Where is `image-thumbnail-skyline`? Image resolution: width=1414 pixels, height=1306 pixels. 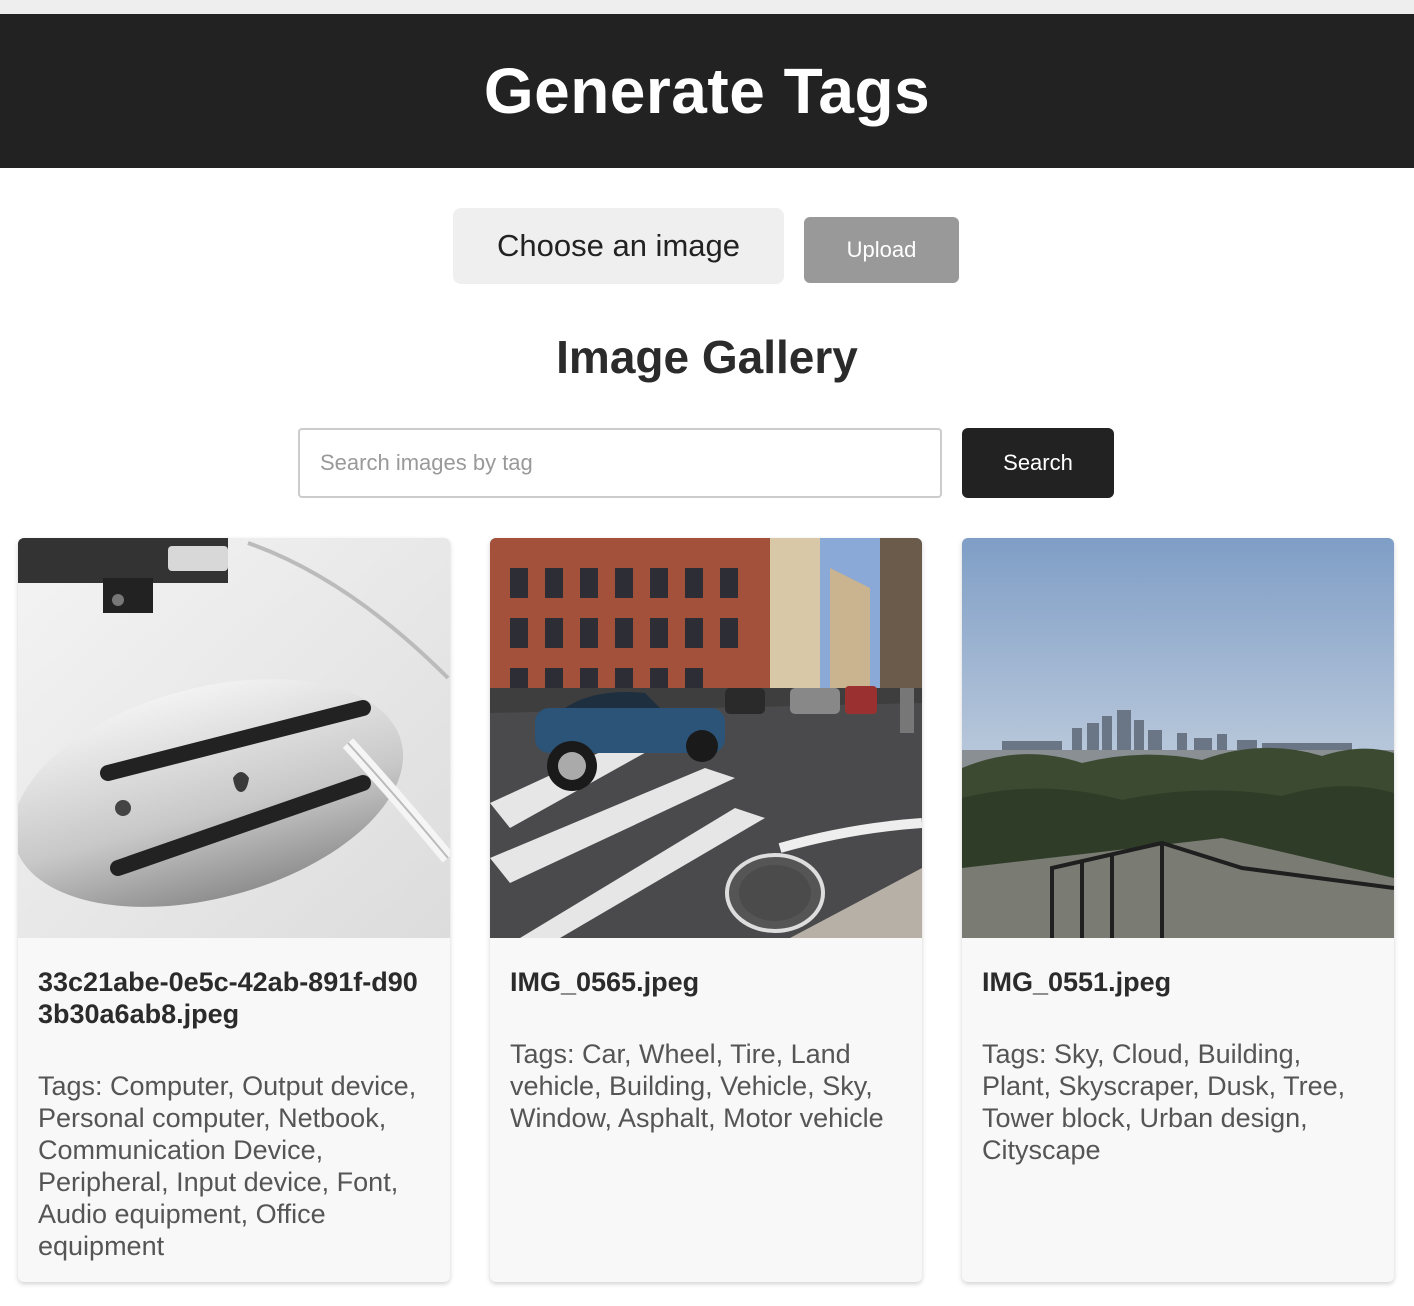 image-thumbnail-skyline is located at coordinates (1178, 738).